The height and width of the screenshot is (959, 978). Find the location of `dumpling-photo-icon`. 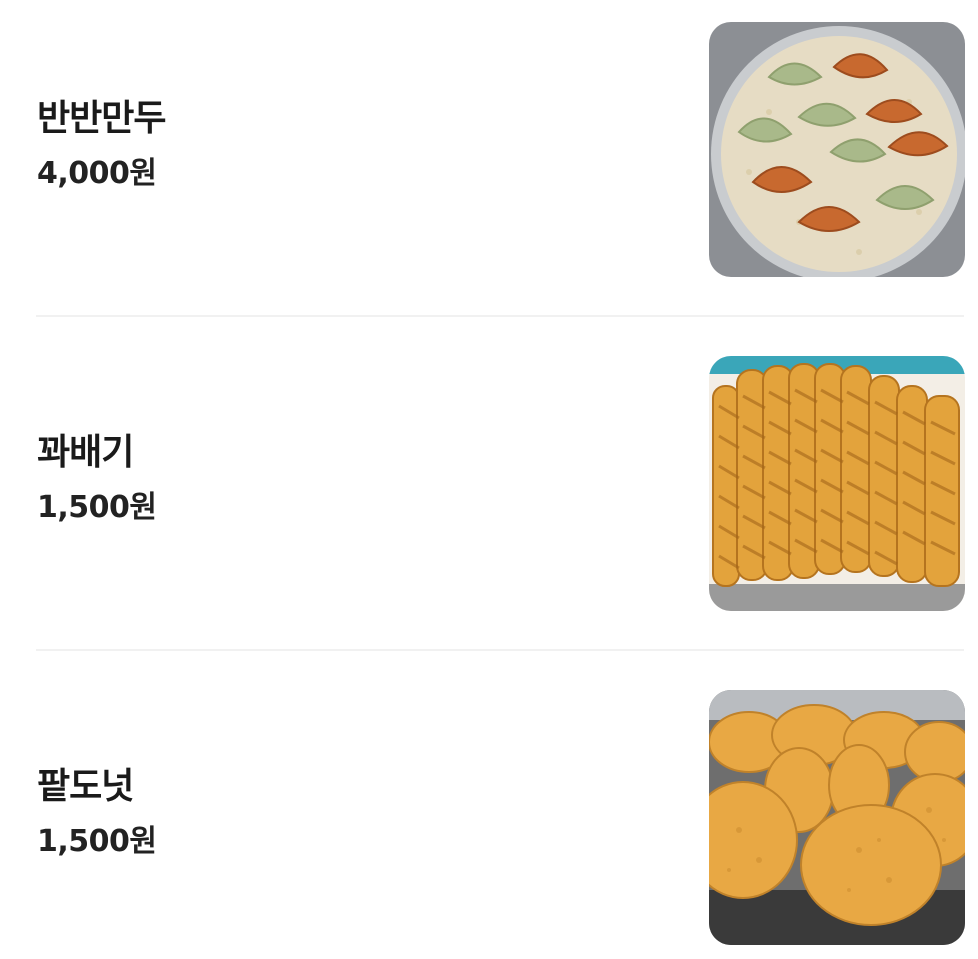

dumpling-photo-icon is located at coordinates (837, 149).